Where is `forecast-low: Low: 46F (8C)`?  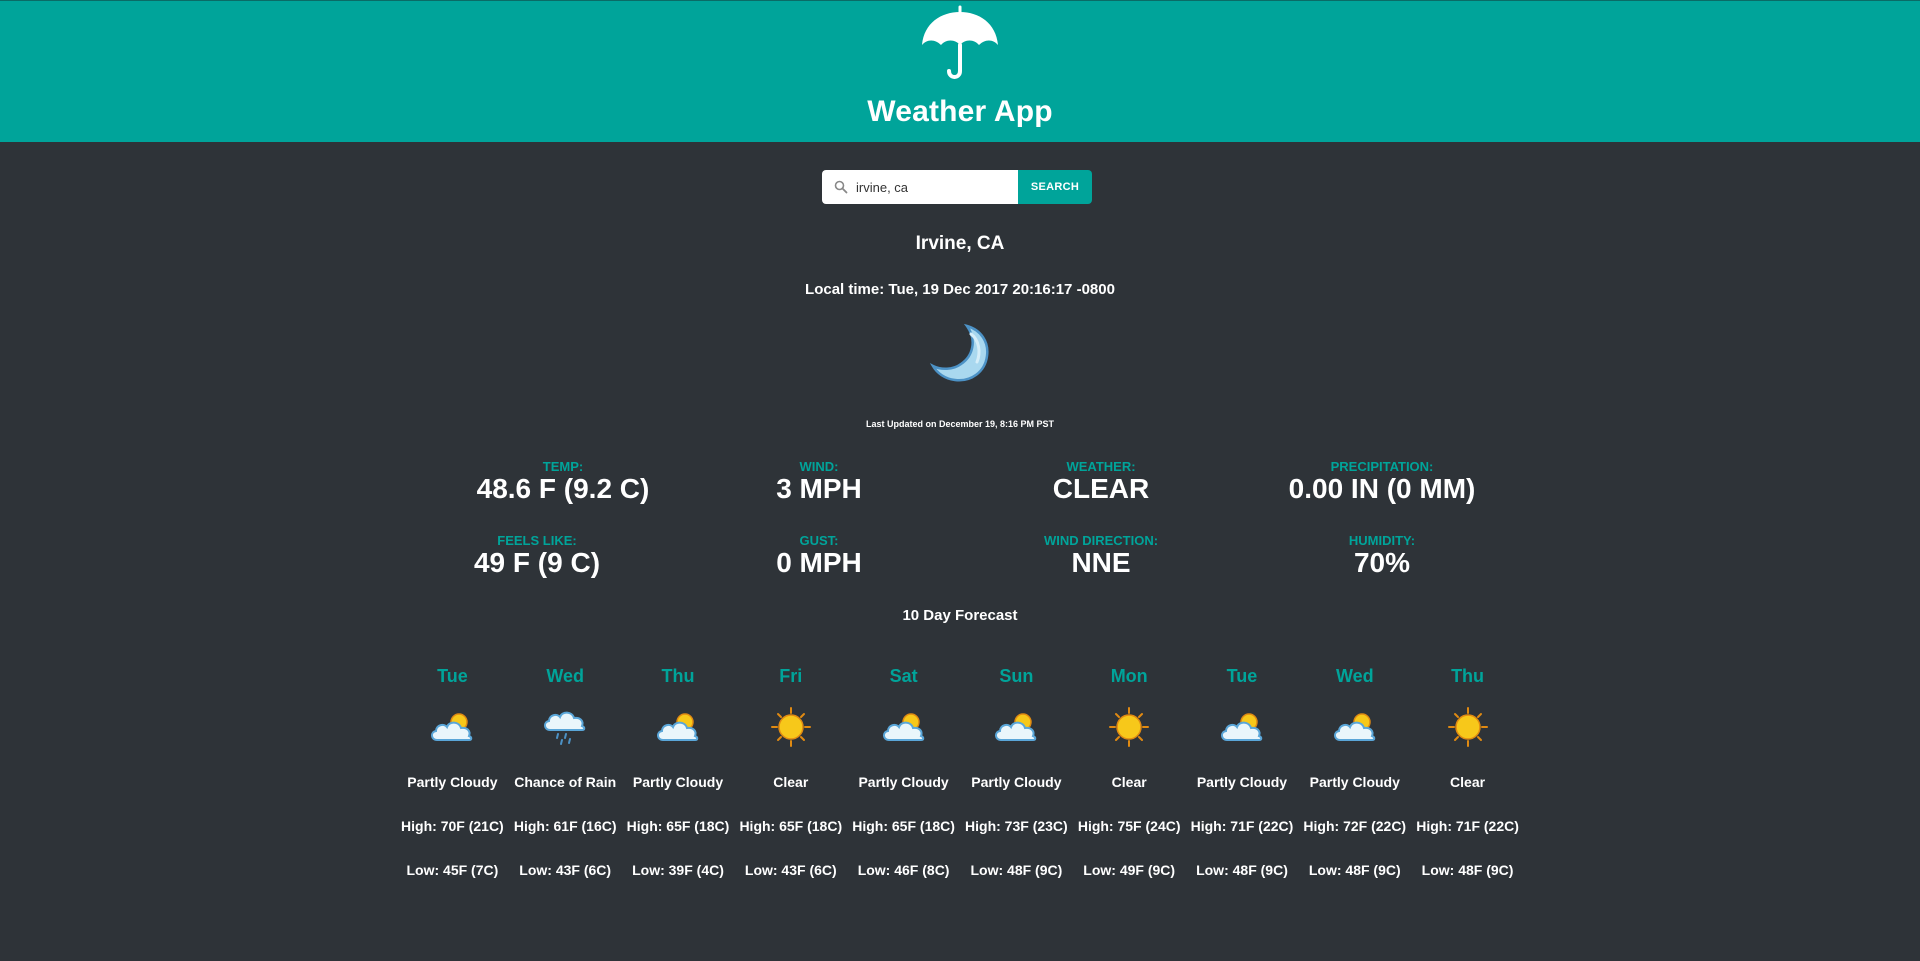 forecast-low: Low: 46F (8C) is located at coordinates (903, 870).